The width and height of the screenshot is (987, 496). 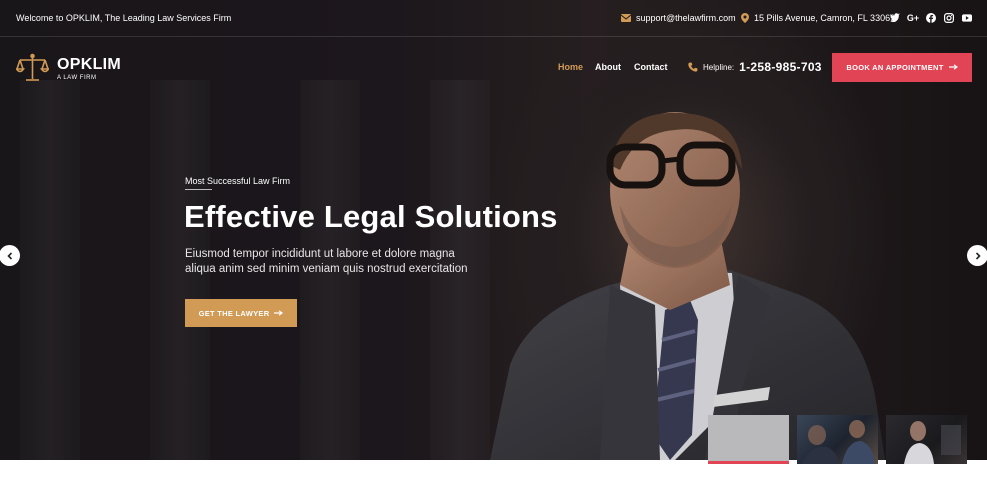 I want to click on logo-tagline: A LAW FIRM, so click(x=77, y=77).